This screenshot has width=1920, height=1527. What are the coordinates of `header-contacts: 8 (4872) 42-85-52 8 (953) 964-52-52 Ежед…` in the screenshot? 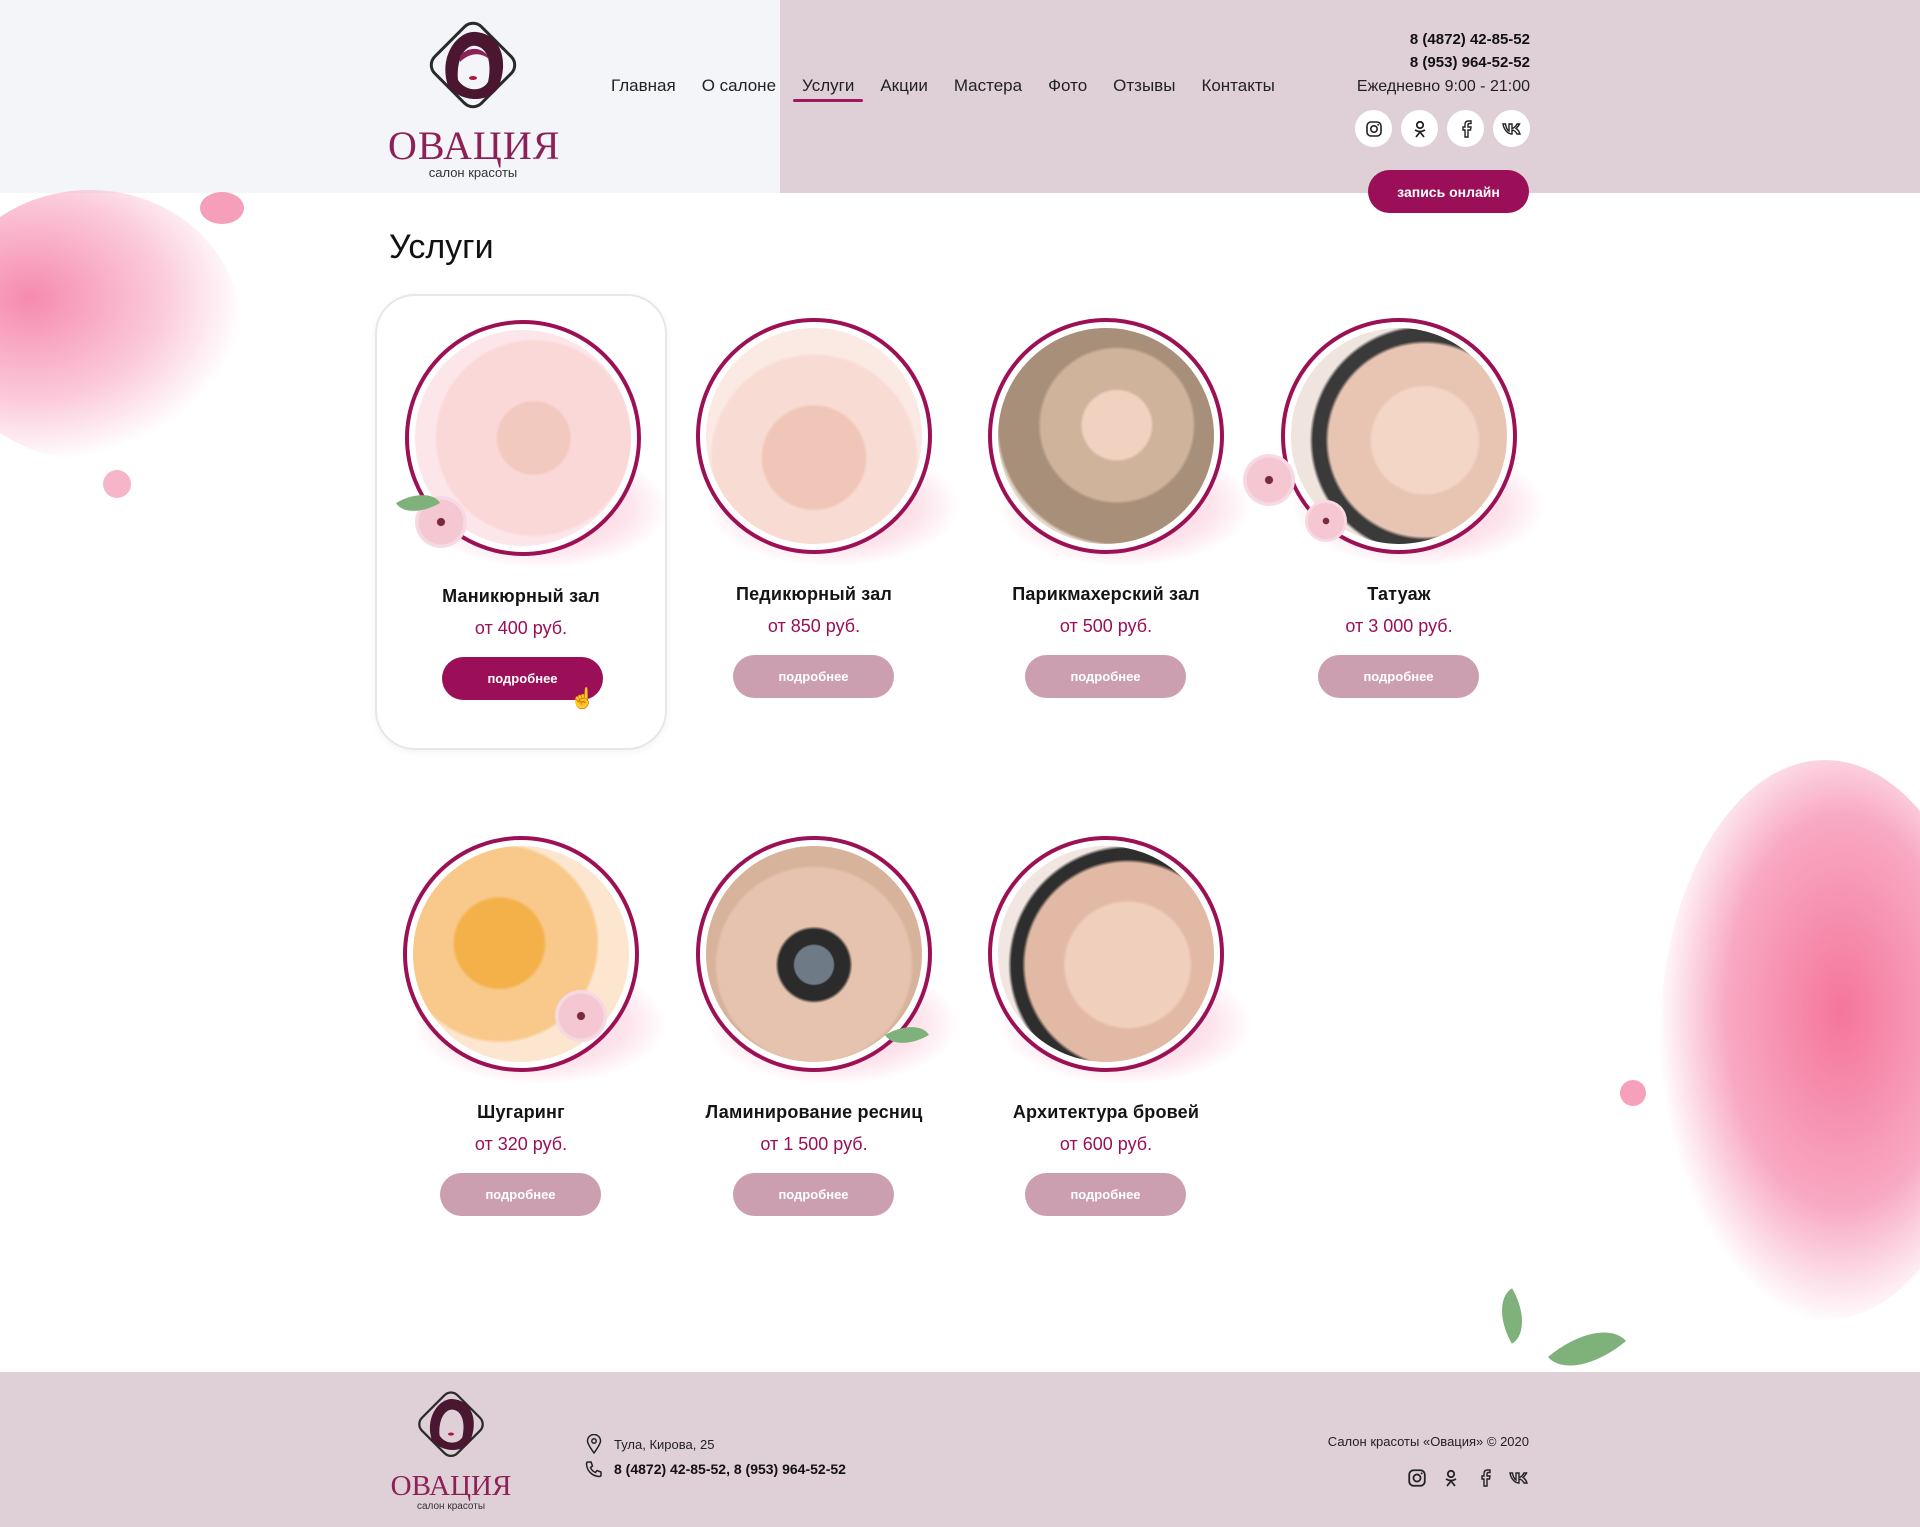 It's located at (1443, 64).